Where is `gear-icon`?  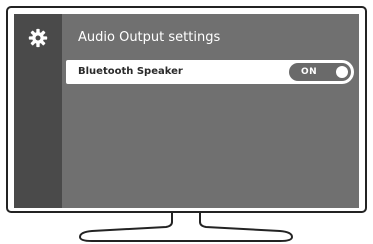
gear-icon is located at coordinates (38, 38).